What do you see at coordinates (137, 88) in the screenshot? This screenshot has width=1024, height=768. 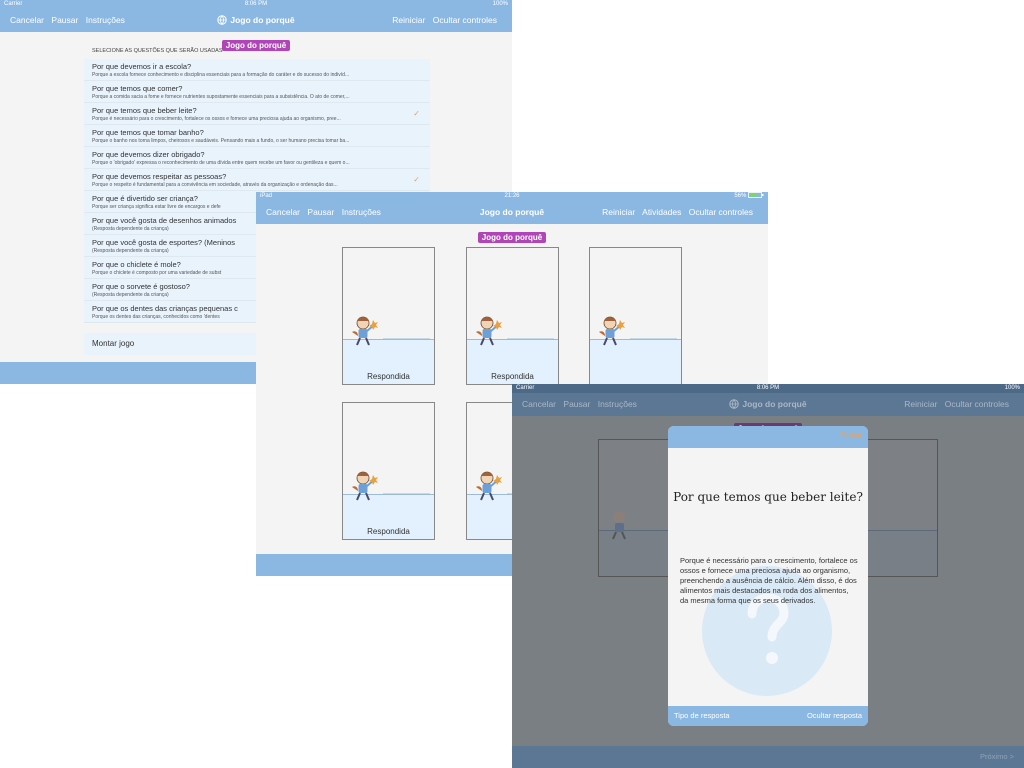 I see `question-title: Por que temos que comer?` at bounding box center [137, 88].